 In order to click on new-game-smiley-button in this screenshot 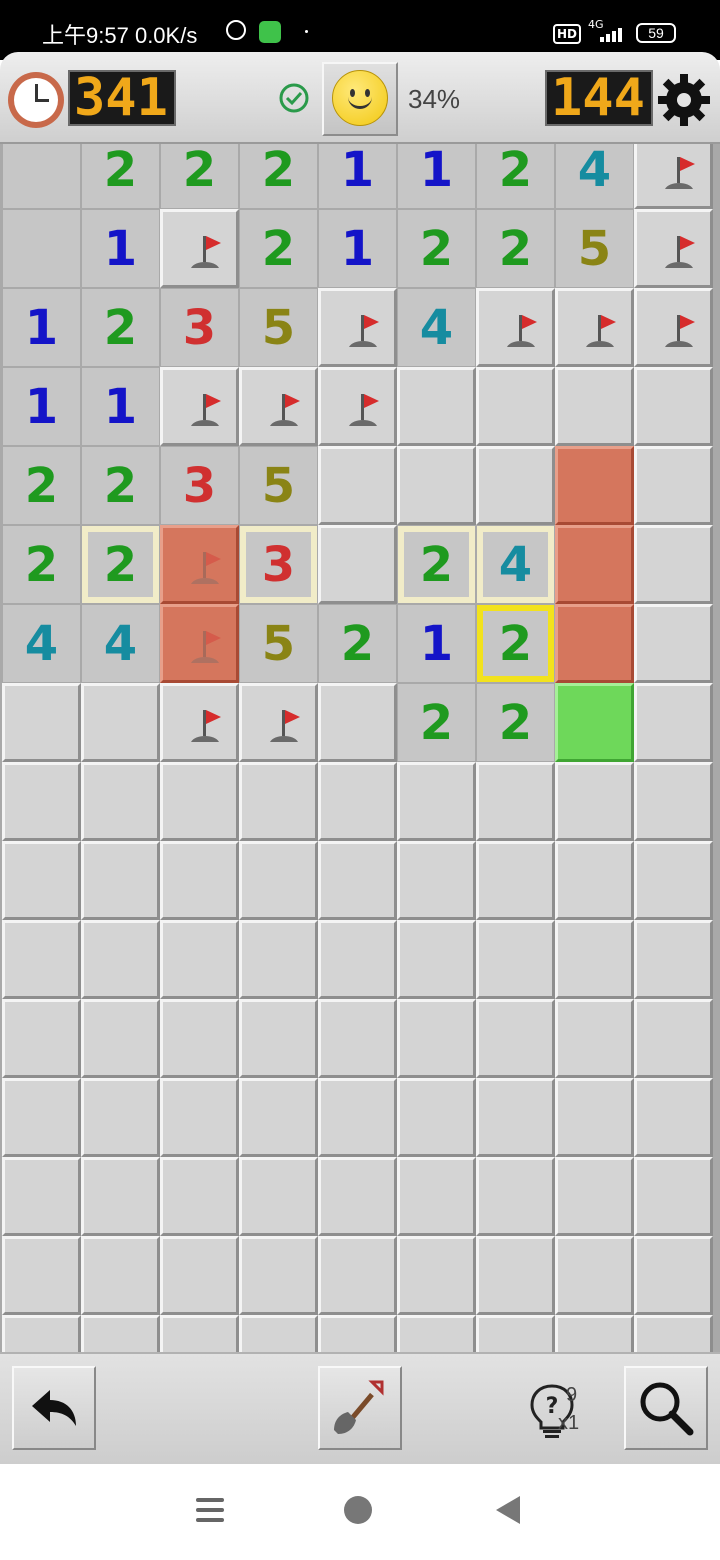, I will do `click(360, 99)`.